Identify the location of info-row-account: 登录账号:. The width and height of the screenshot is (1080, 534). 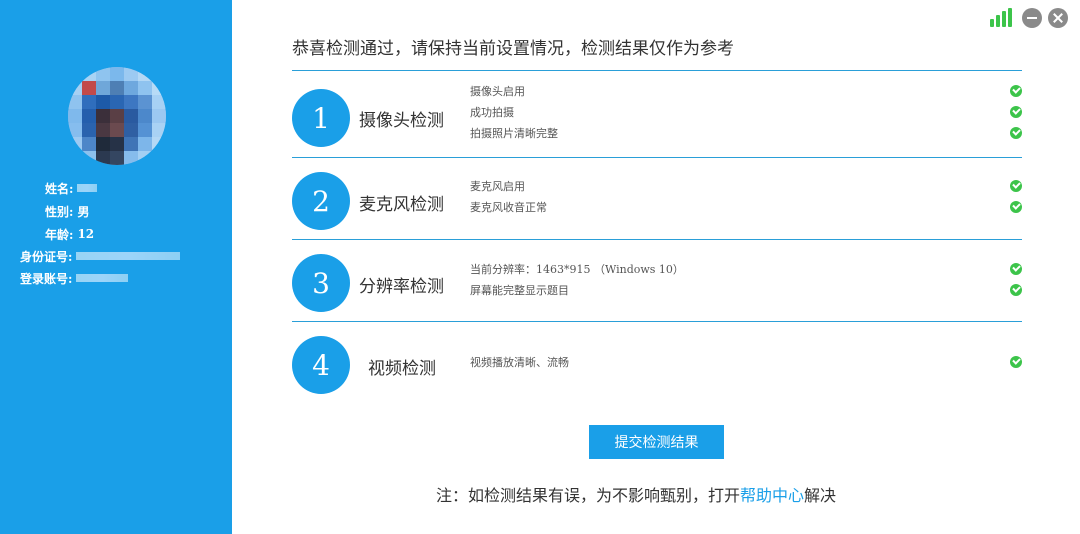
(74, 278).